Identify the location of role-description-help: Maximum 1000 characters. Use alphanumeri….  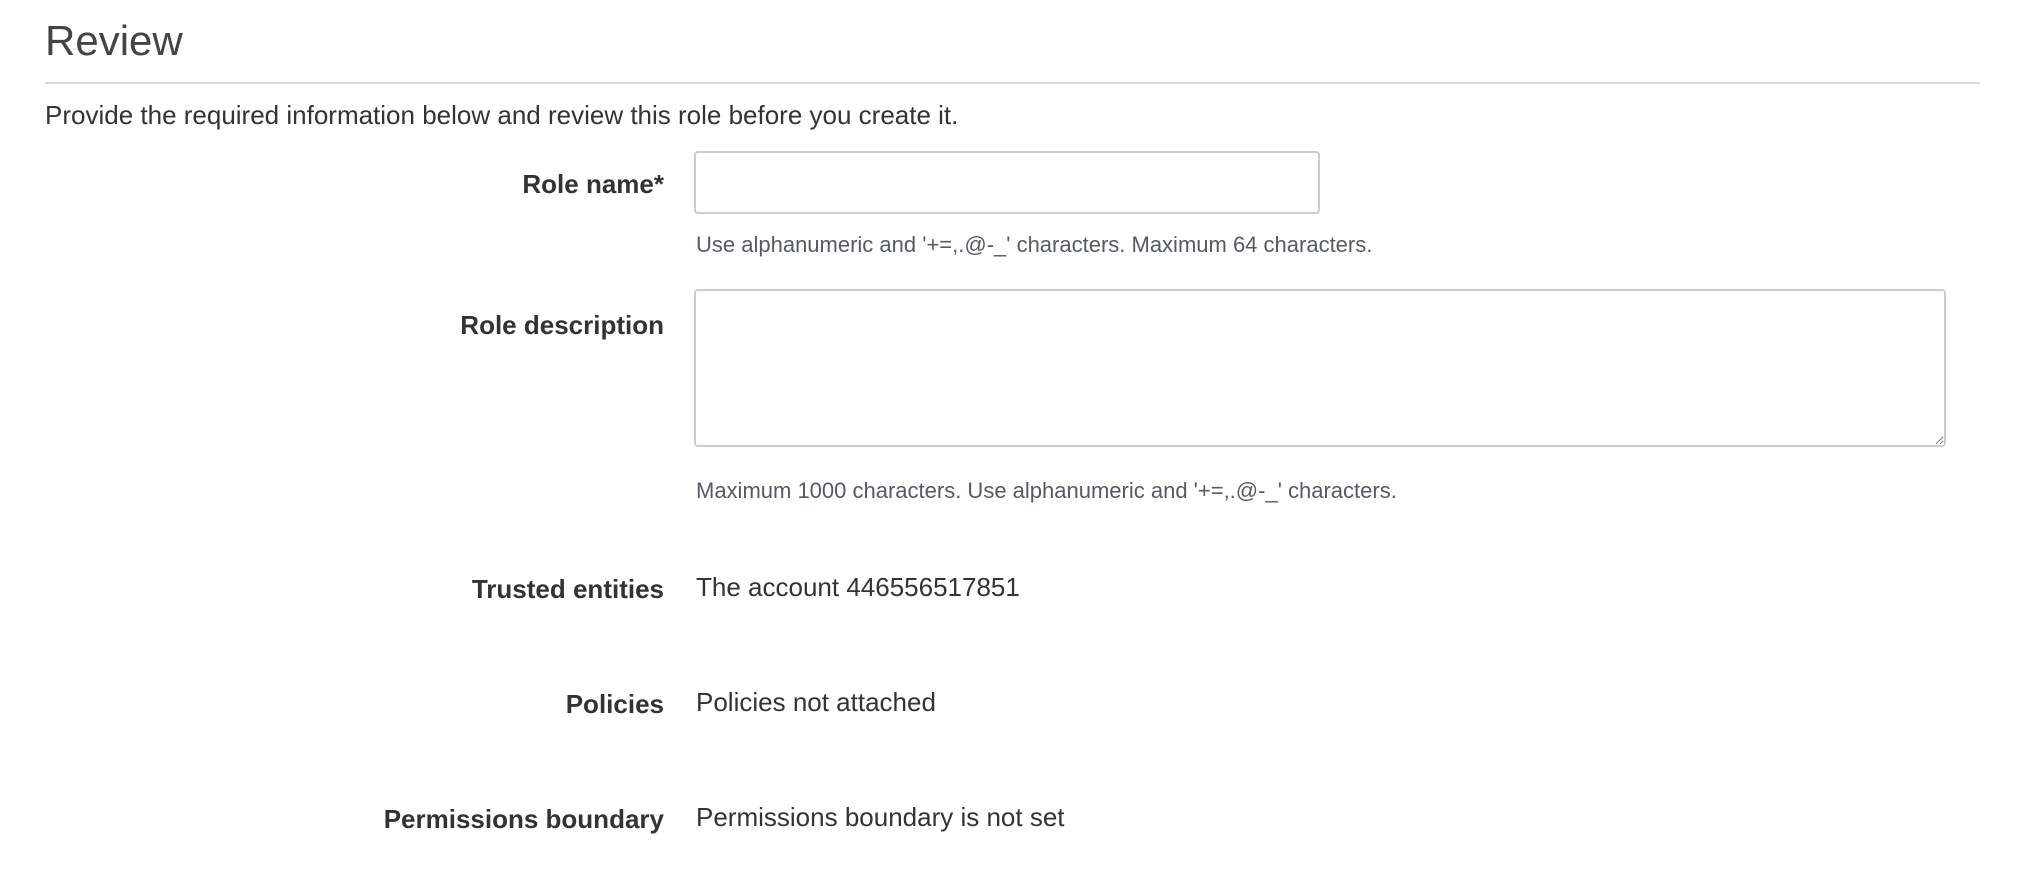
(1046, 490).